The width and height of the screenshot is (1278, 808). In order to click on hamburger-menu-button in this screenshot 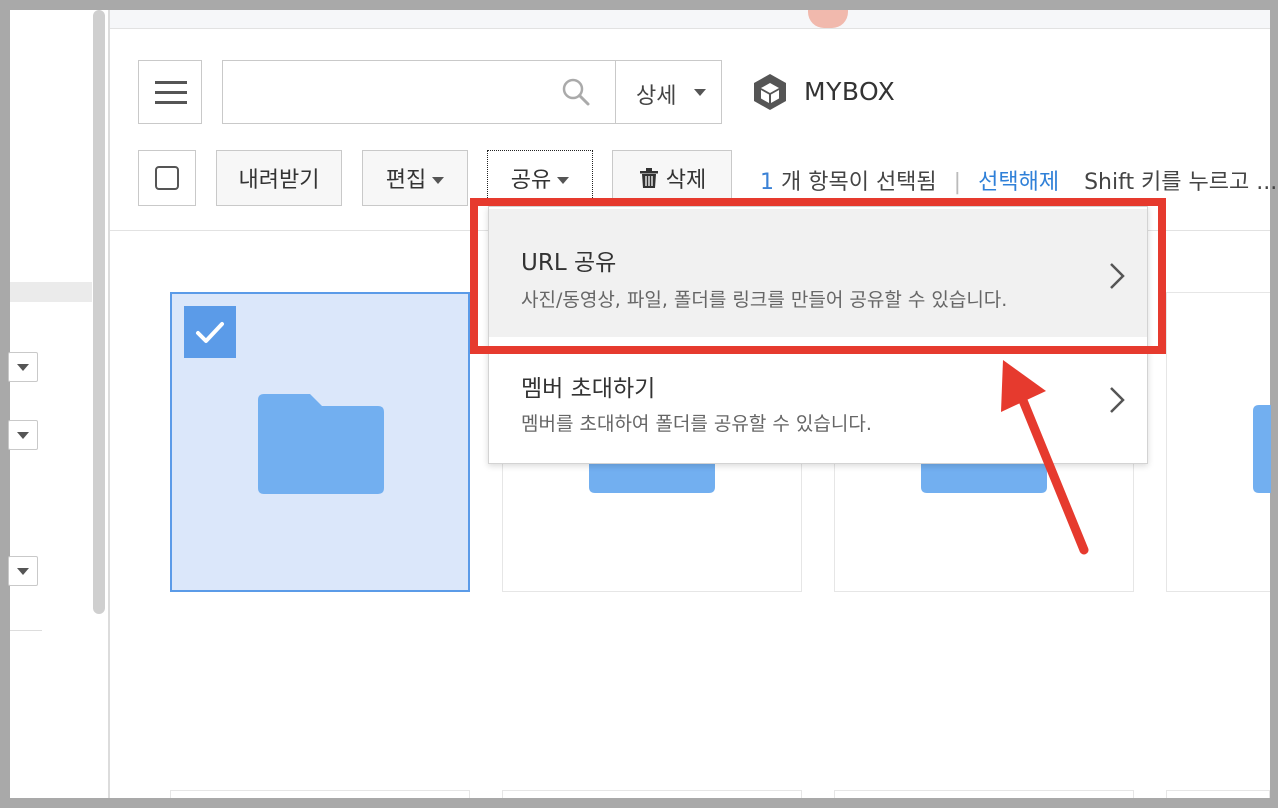, I will do `click(170, 92)`.